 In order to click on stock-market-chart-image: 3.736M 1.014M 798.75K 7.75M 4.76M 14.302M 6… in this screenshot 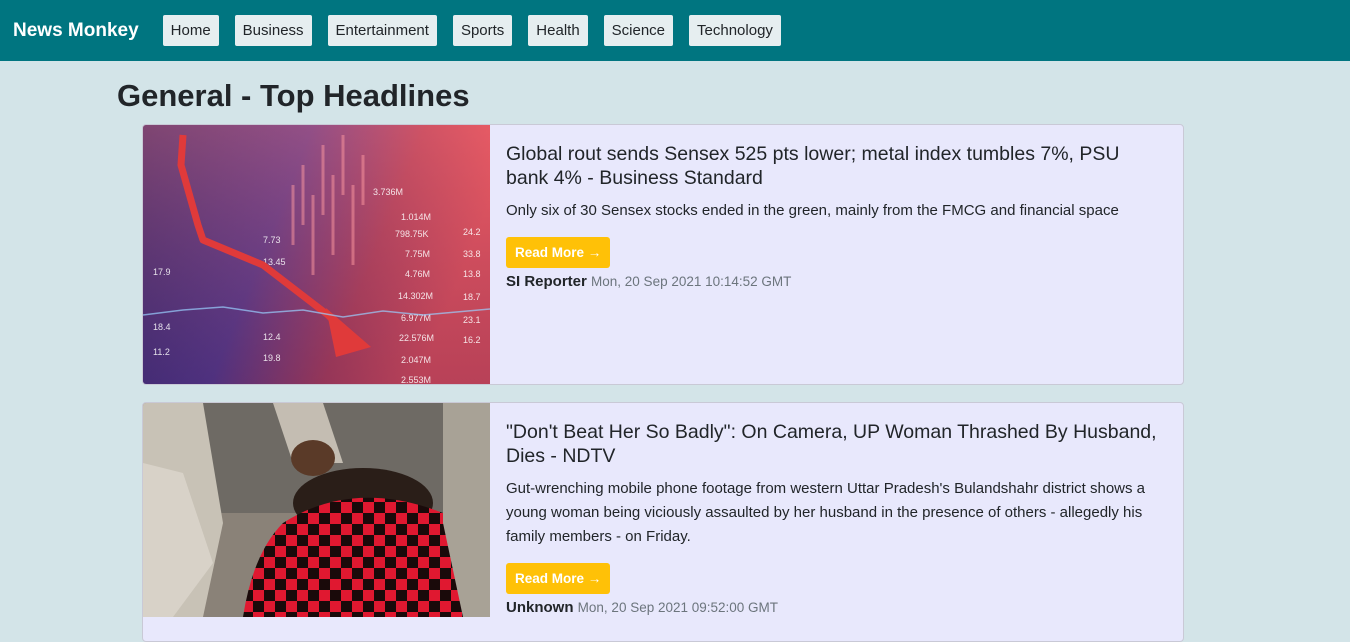, I will do `click(316, 254)`.